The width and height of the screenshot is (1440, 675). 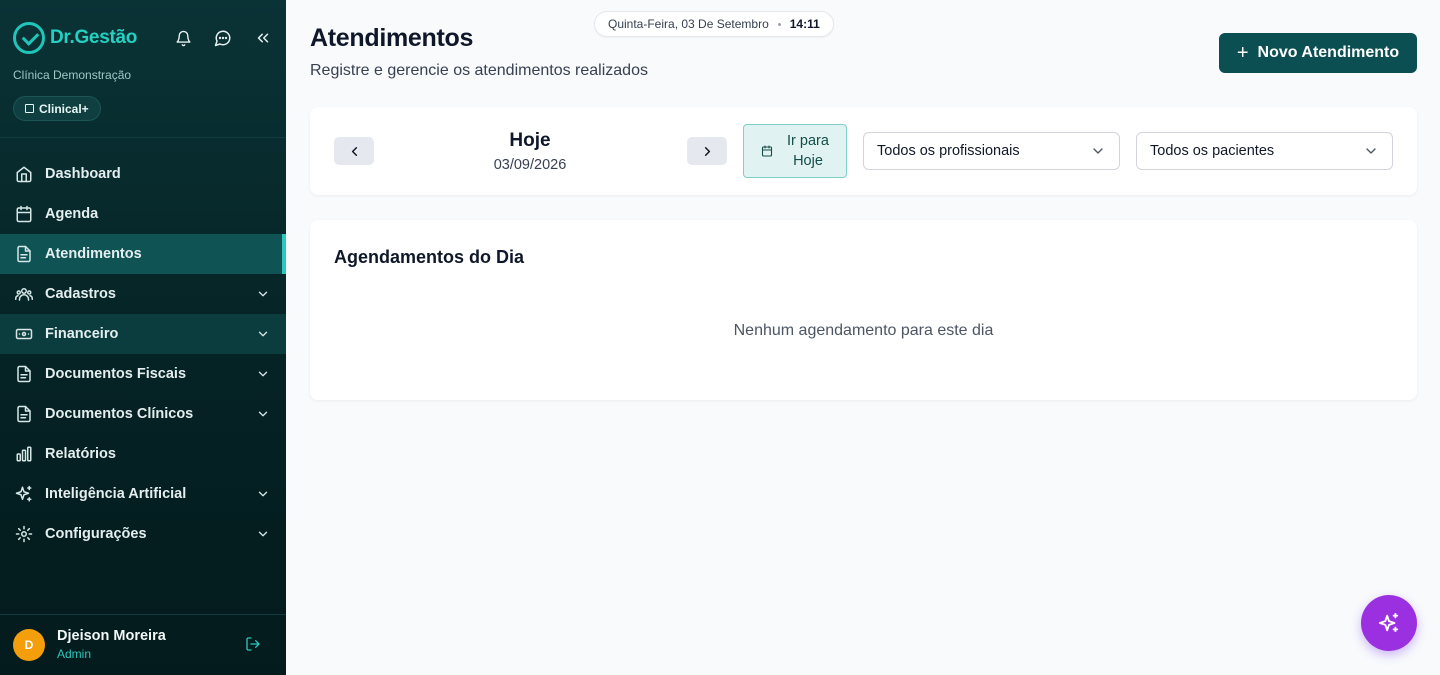 I want to click on previous-day-button, so click(x=354, y=151).